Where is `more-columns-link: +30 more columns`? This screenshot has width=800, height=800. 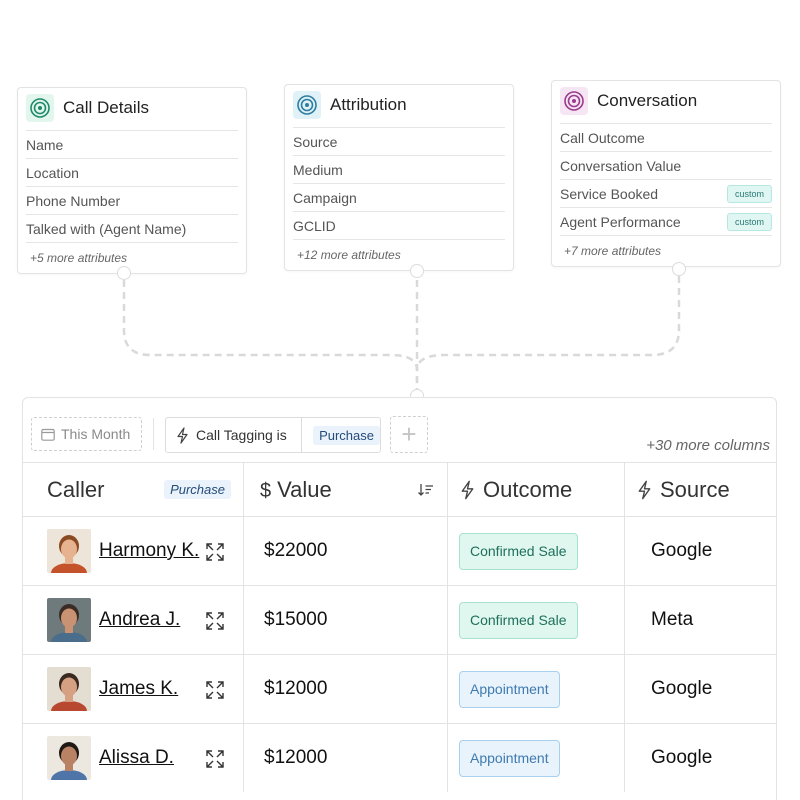 more-columns-link: +30 more columns is located at coordinates (708, 445).